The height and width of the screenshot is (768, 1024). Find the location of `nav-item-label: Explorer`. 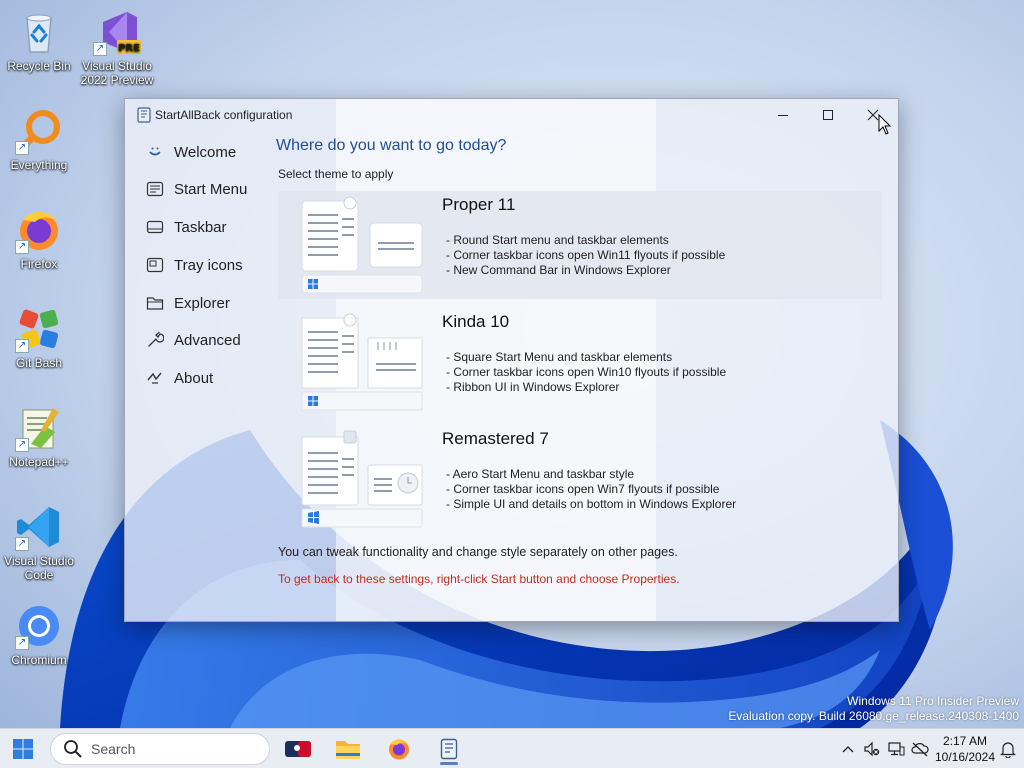

nav-item-label: Explorer is located at coordinates (202, 303).